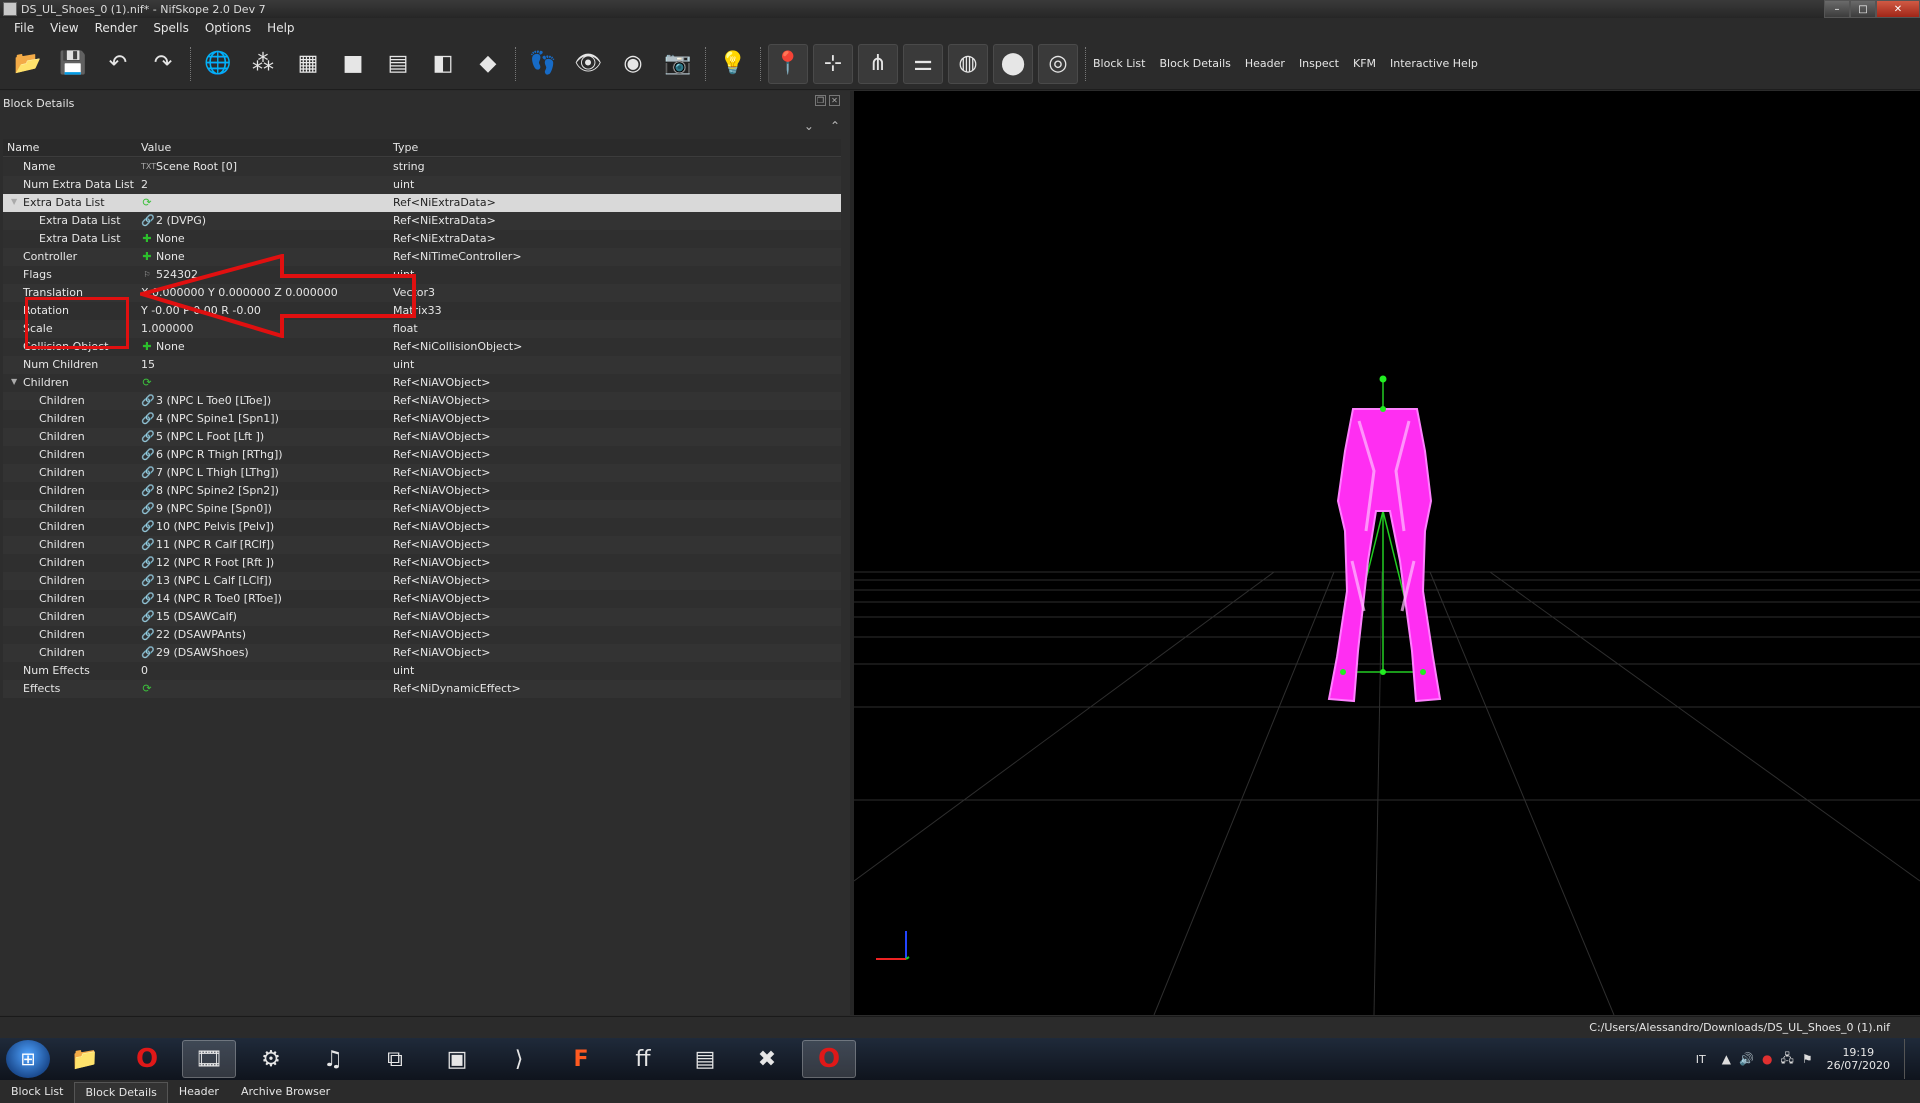  What do you see at coordinates (820, 100) in the screenshot?
I see `float-panel-icon: ❐` at bounding box center [820, 100].